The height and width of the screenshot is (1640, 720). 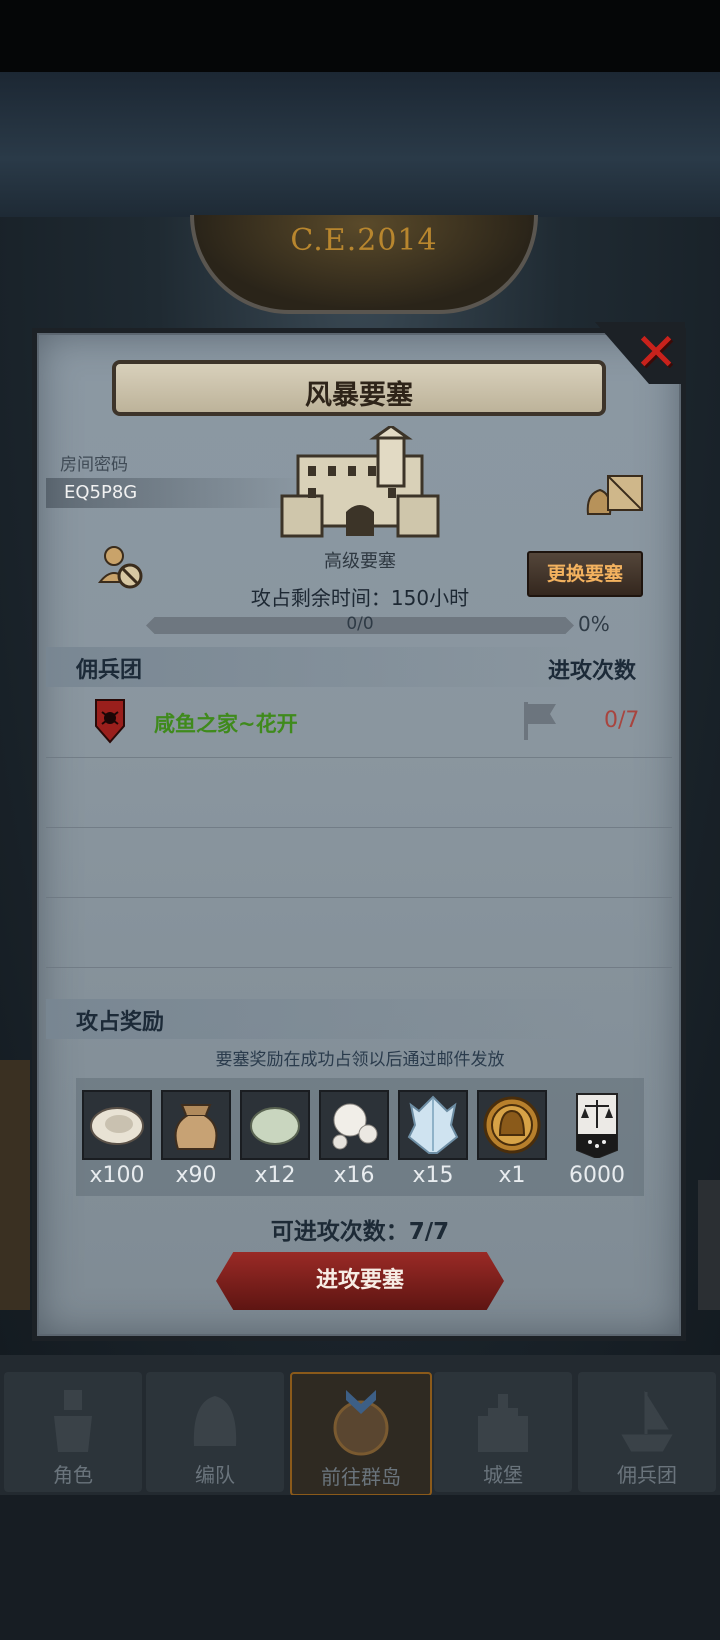 I want to click on guild-shield-icon, so click(x=110, y=721).